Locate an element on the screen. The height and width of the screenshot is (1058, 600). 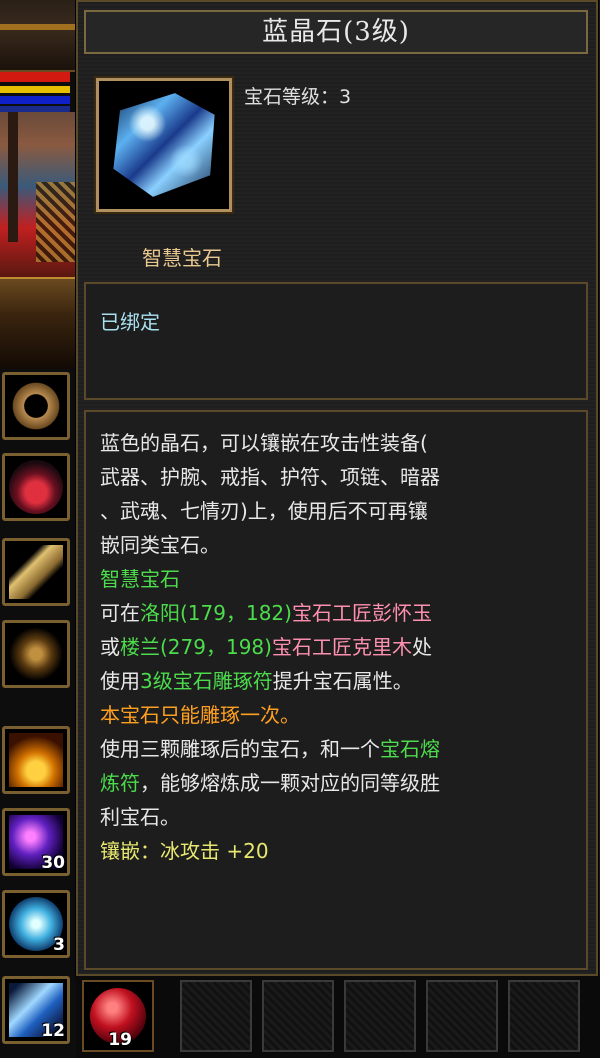
loc2-city-link: 楼兰(279，198) is located at coordinates (196, 647).